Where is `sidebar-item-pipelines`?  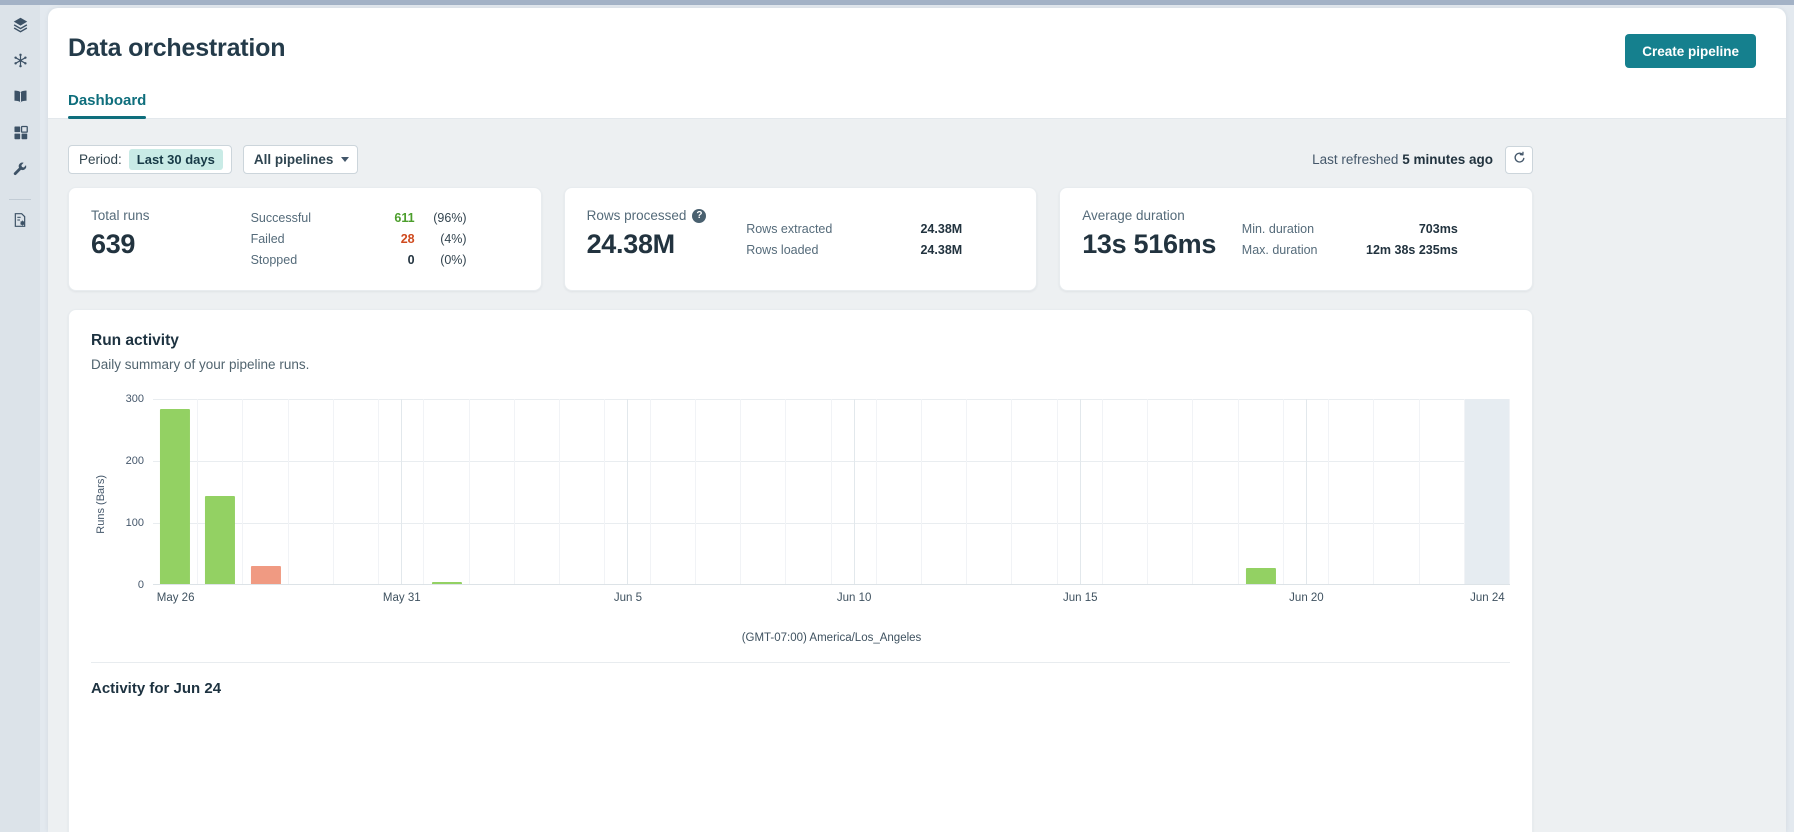
sidebar-item-pipelines is located at coordinates (20, 27).